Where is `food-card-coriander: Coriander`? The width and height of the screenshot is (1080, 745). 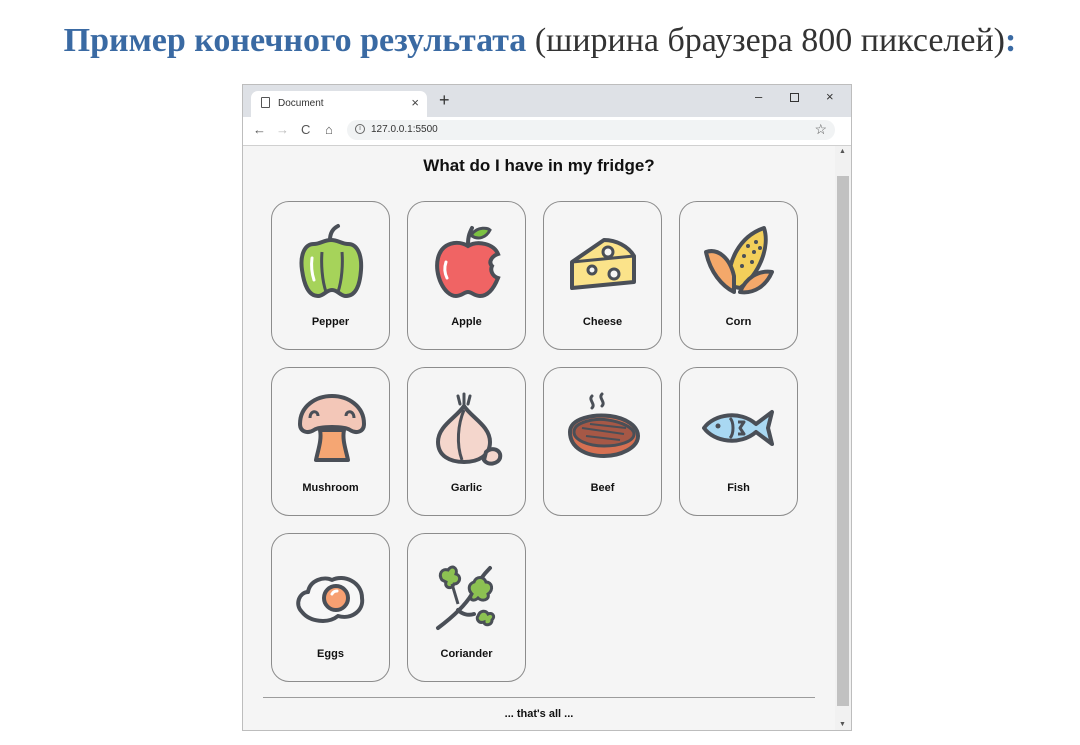
food-card-coriander: Coriander is located at coordinates (466, 607).